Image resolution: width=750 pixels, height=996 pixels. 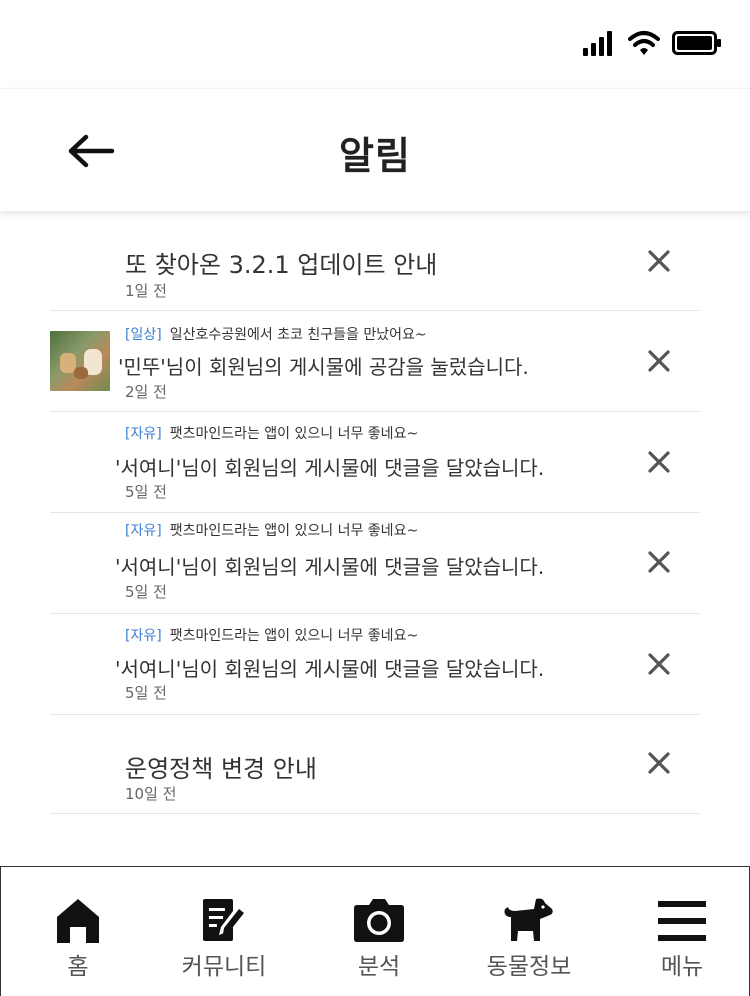 I want to click on tab-analysis-label: 분석, so click(x=379, y=967).